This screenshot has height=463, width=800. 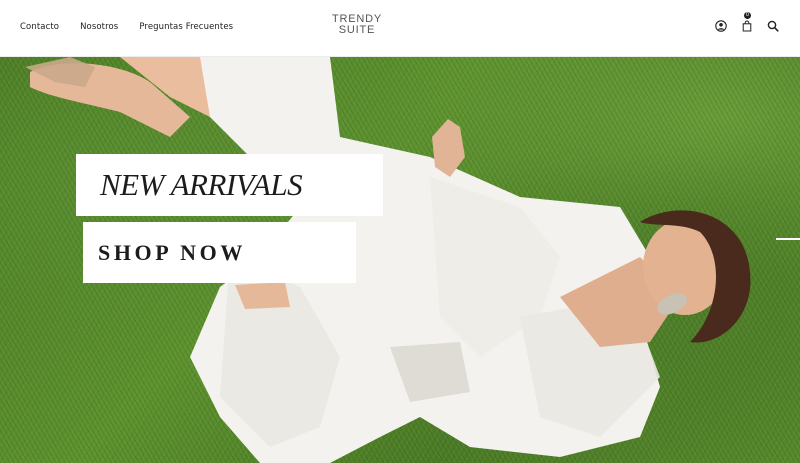 I want to click on header-icons: 0, so click(x=747, y=22).